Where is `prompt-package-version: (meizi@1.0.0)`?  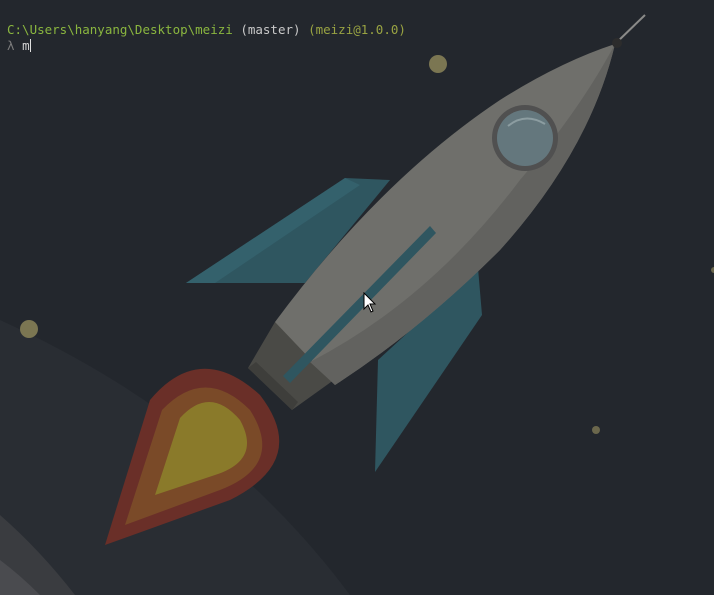
prompt-package-version: (meizi@1.0.0) is located at coordinates (357, 29).